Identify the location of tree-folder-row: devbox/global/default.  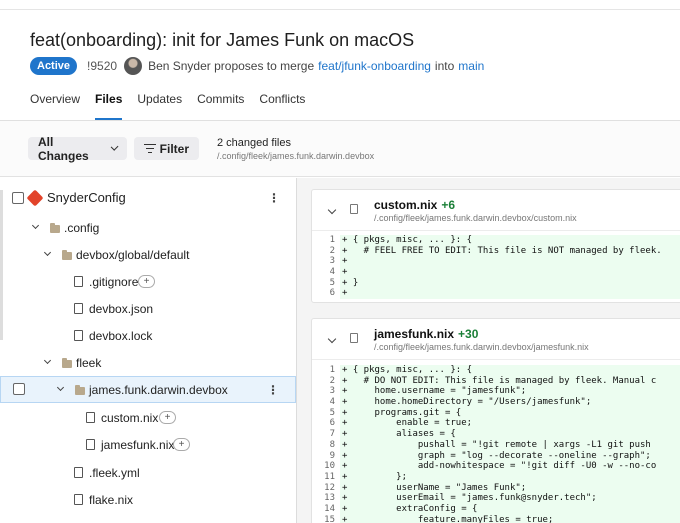
(148, 254).